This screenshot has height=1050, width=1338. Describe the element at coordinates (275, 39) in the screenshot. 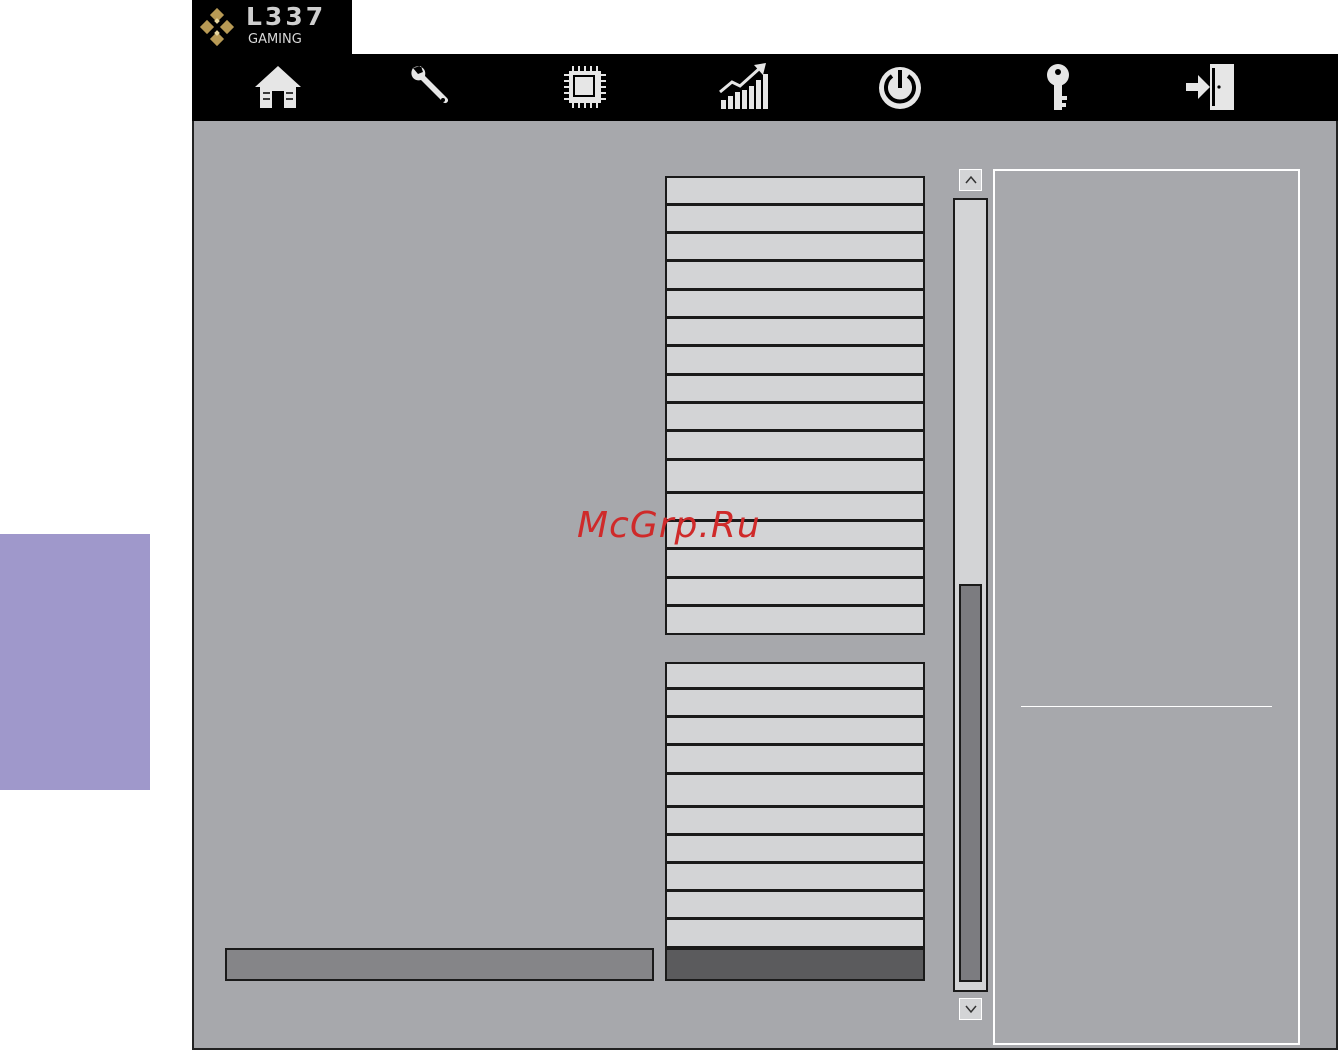

I see `brand-subtitle: GAMING` at that location.